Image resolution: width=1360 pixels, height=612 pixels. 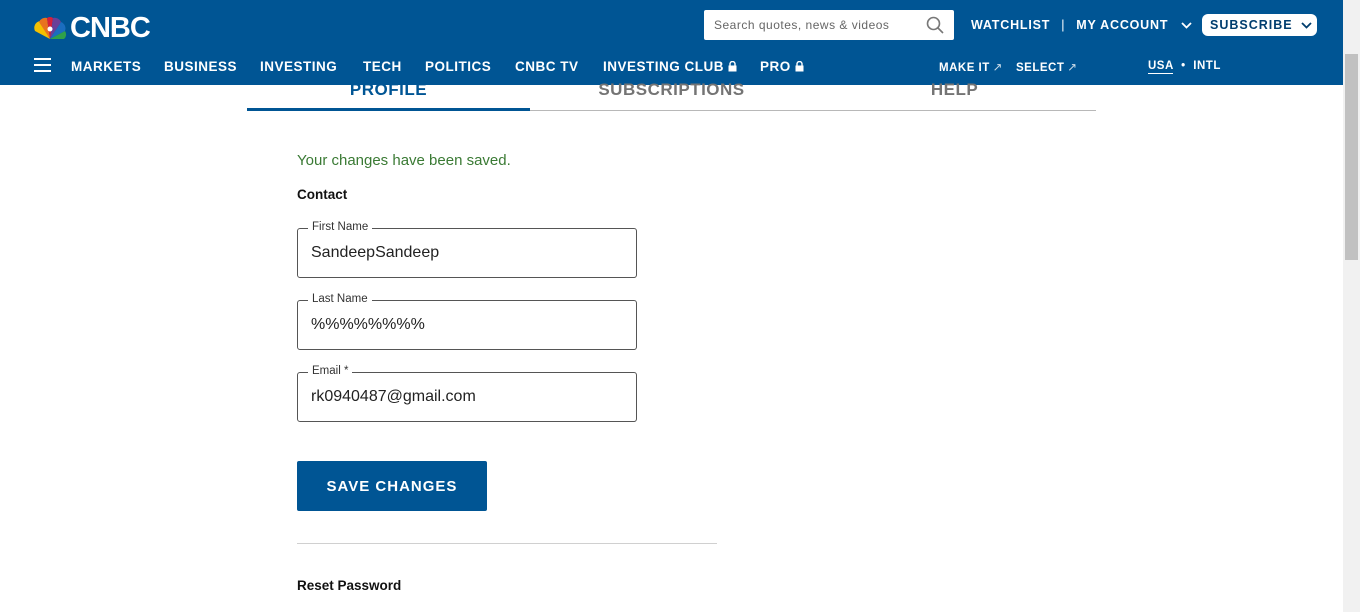 What do you see at coordinates (461, 253) in the screenshot?
I see `first-name-input` at bounding box center [461, 253].